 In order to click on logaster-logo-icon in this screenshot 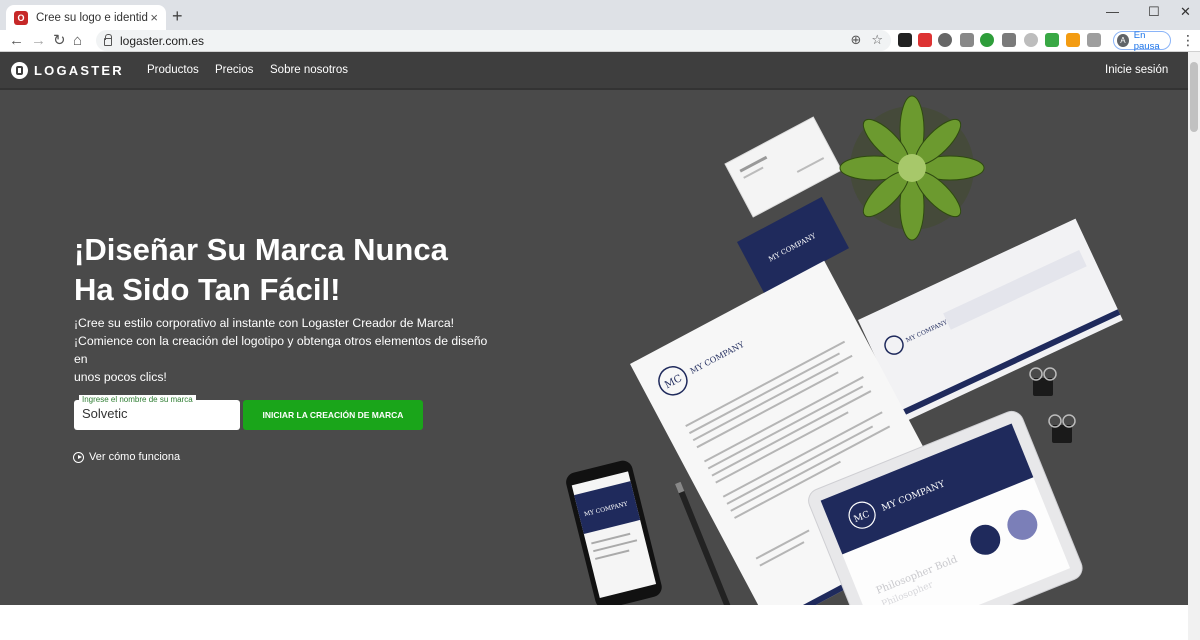, I will do `click(19, 70)`.